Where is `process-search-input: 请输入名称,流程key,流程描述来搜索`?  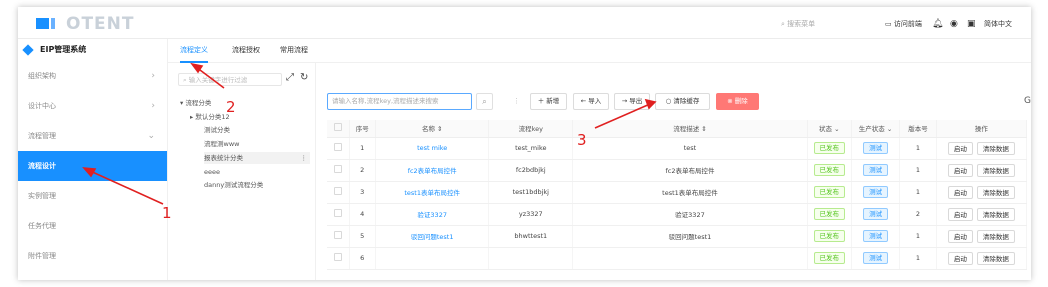
process-search-input: 请输入名称,流程key,流程描述来搜索 is located at coordinates (399, 101).